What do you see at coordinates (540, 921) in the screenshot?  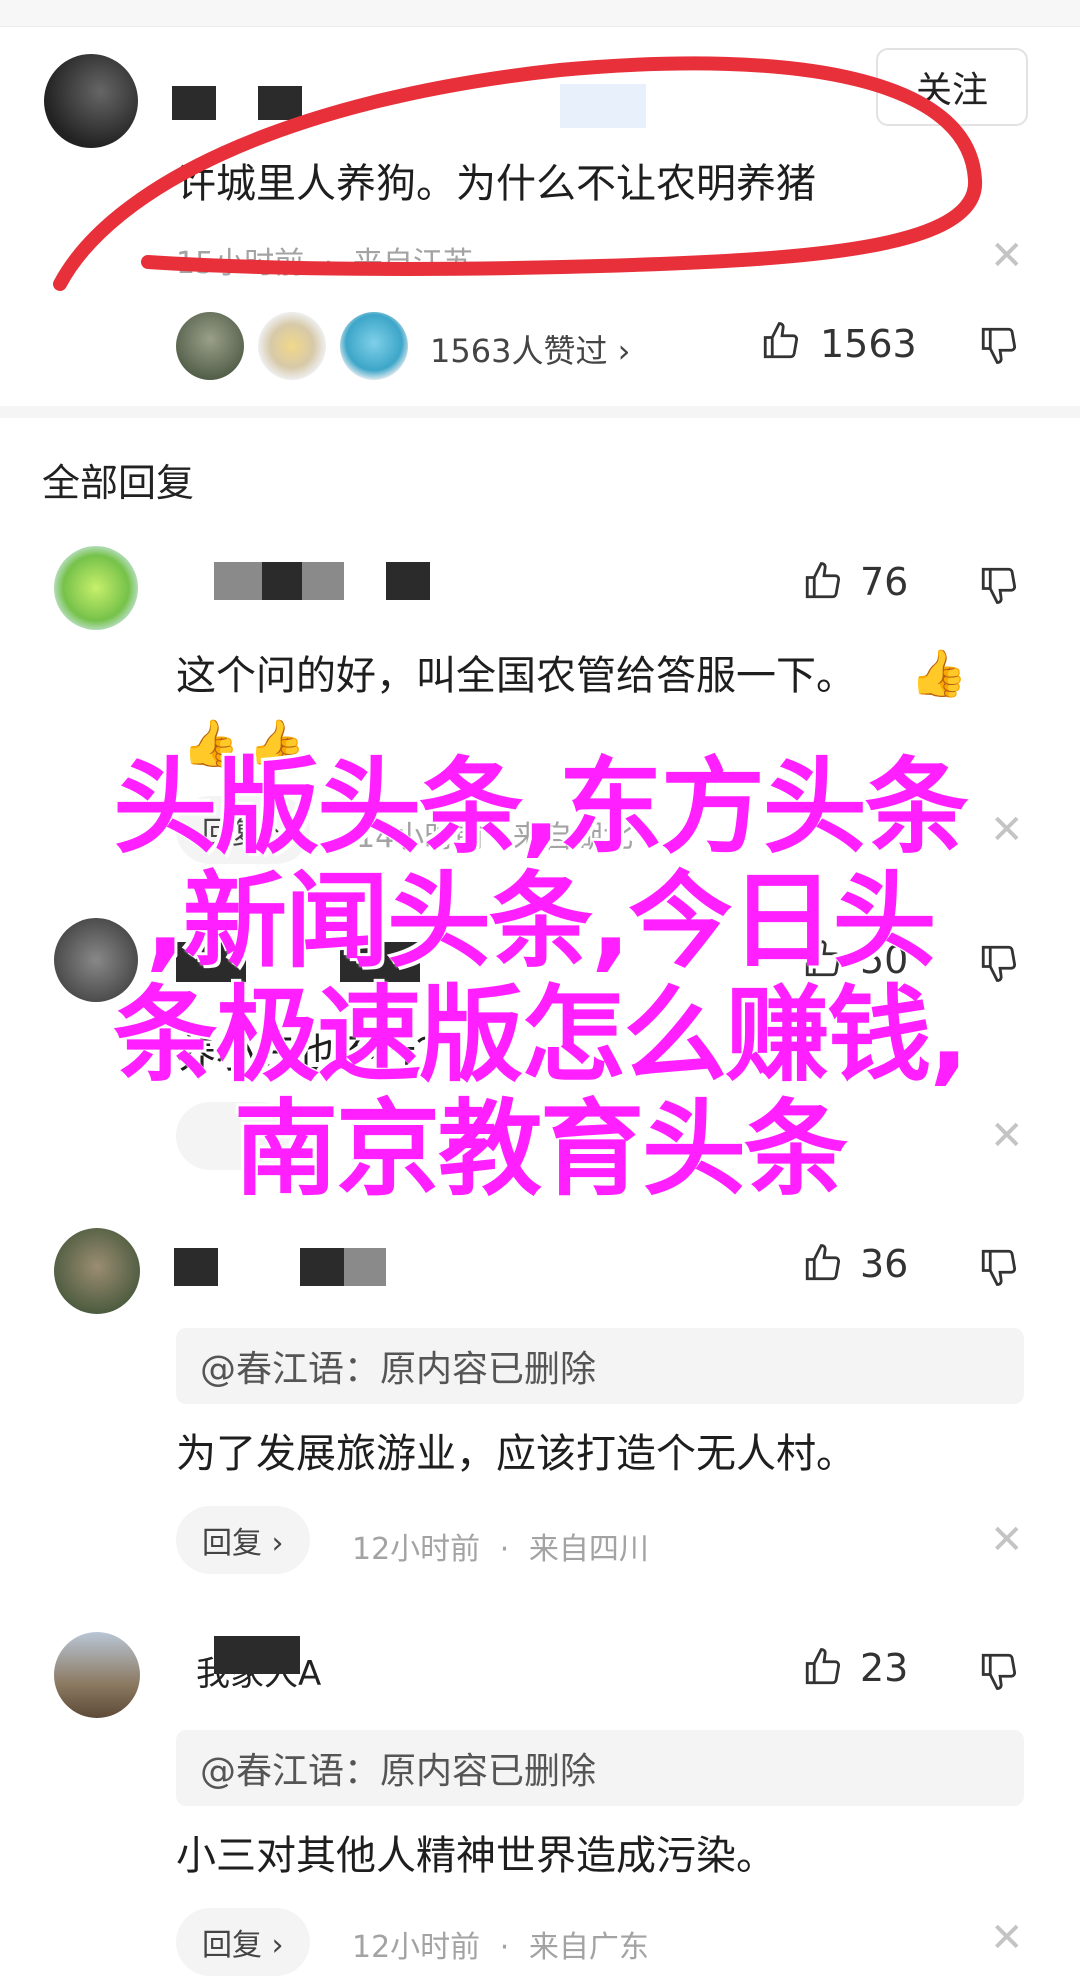 I see `watermark-line: ,新闻头条,今日头` at bounding box center [540, 921].